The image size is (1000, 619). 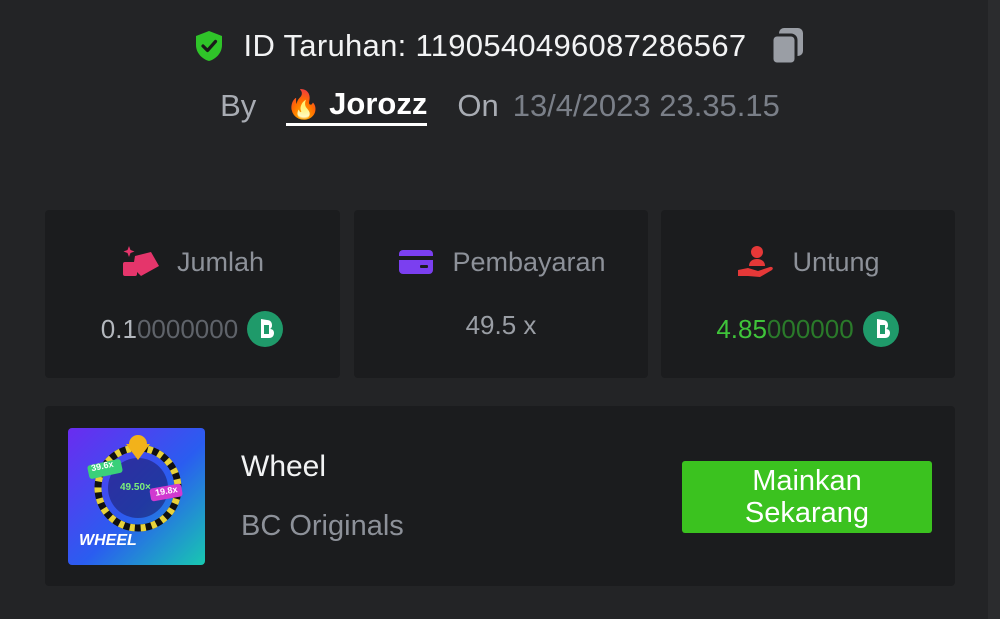 I want to click on bet-id-row: ID Taruhan: 1190540496087286567, so click(x=500, y=46).